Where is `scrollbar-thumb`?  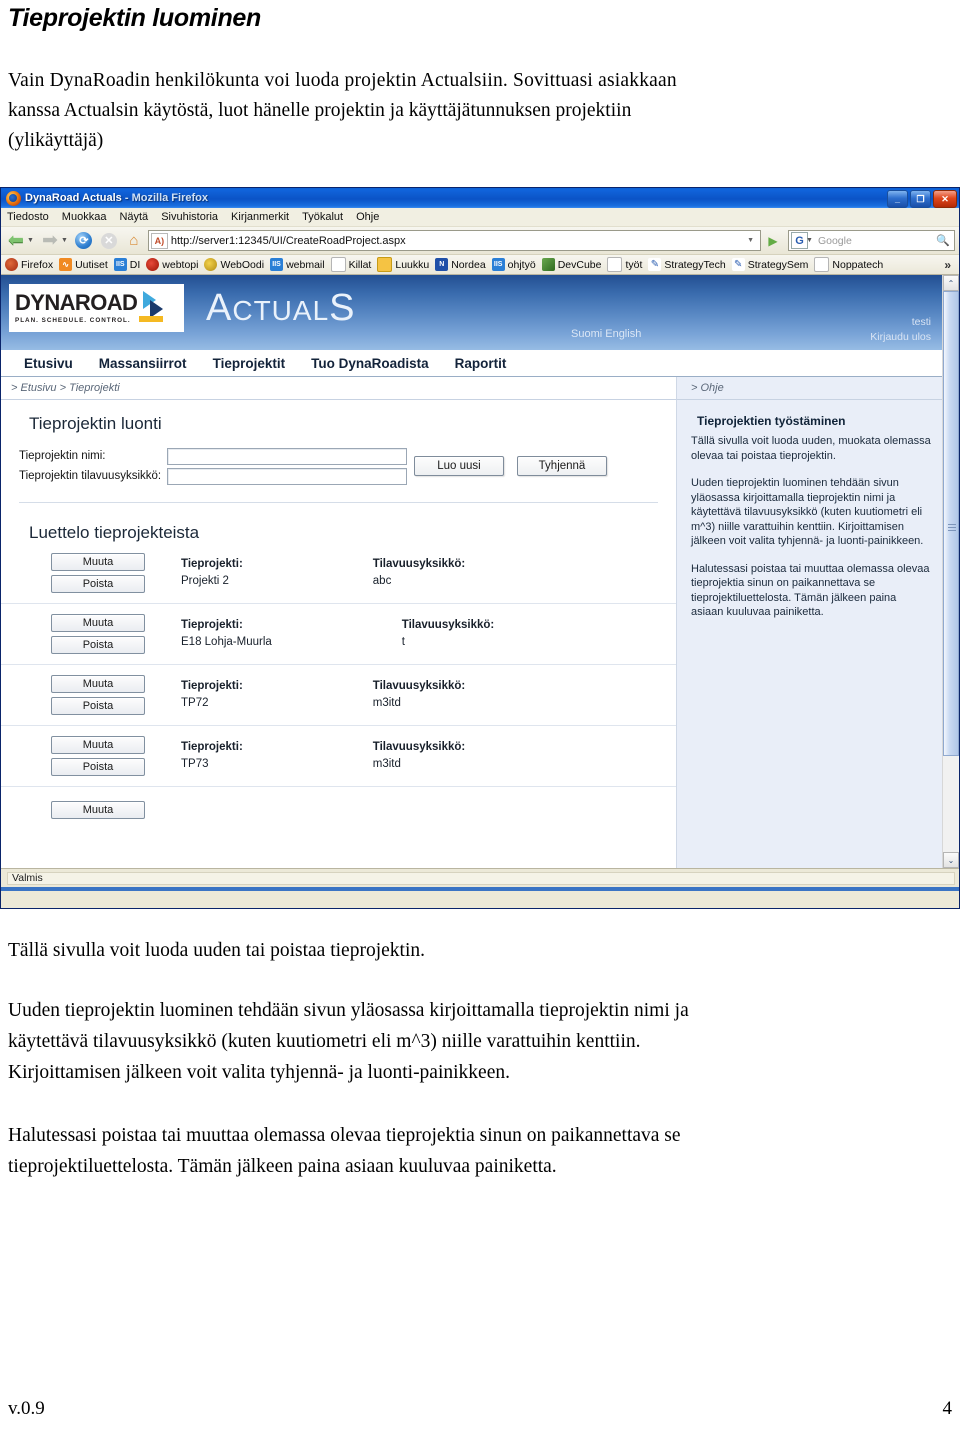
scrollbar-thumb is located at coordinates (951, 523).